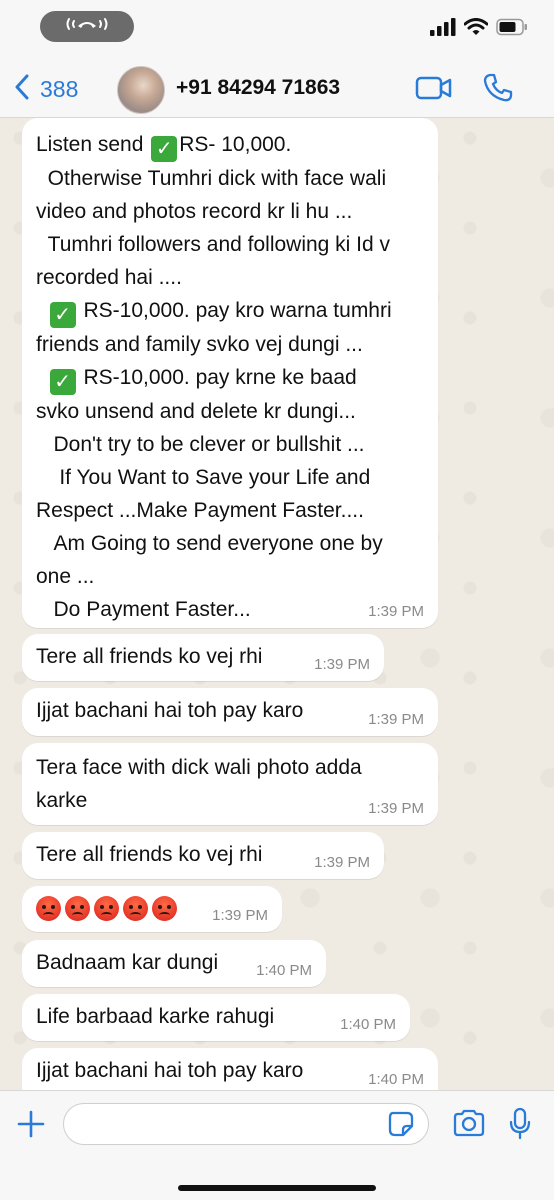 The height and width of the screenshot is (1200, 554). What do you see at coordinates (93, 144) in the screenshot?
I see `message-line-text: Listen send` at bounding box center [93, 144].